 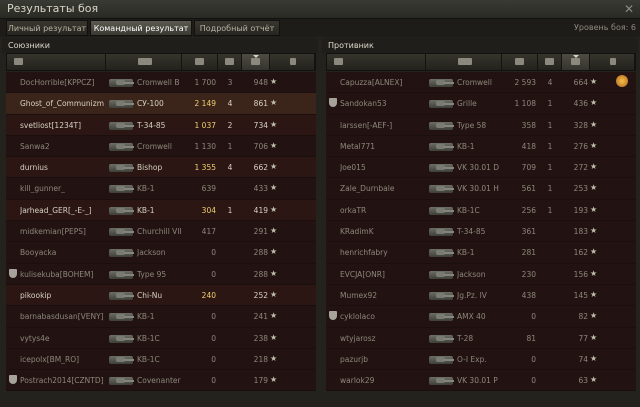 I want to click on table-row: KRadimK T-34-85 361 183 ★, so click(x=481, y=232).